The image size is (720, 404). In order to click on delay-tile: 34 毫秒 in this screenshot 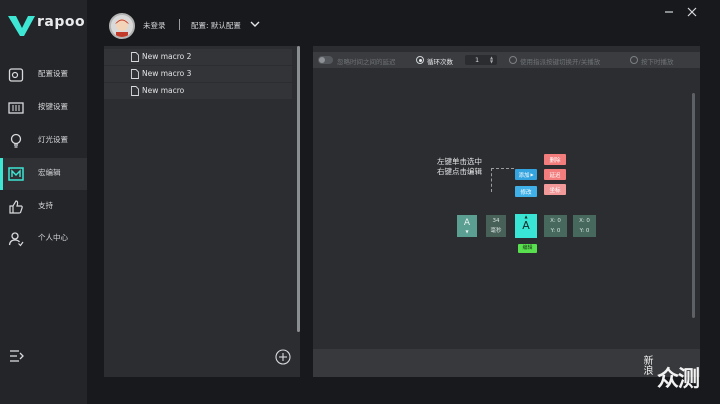, I will do `click(496, 226)`.